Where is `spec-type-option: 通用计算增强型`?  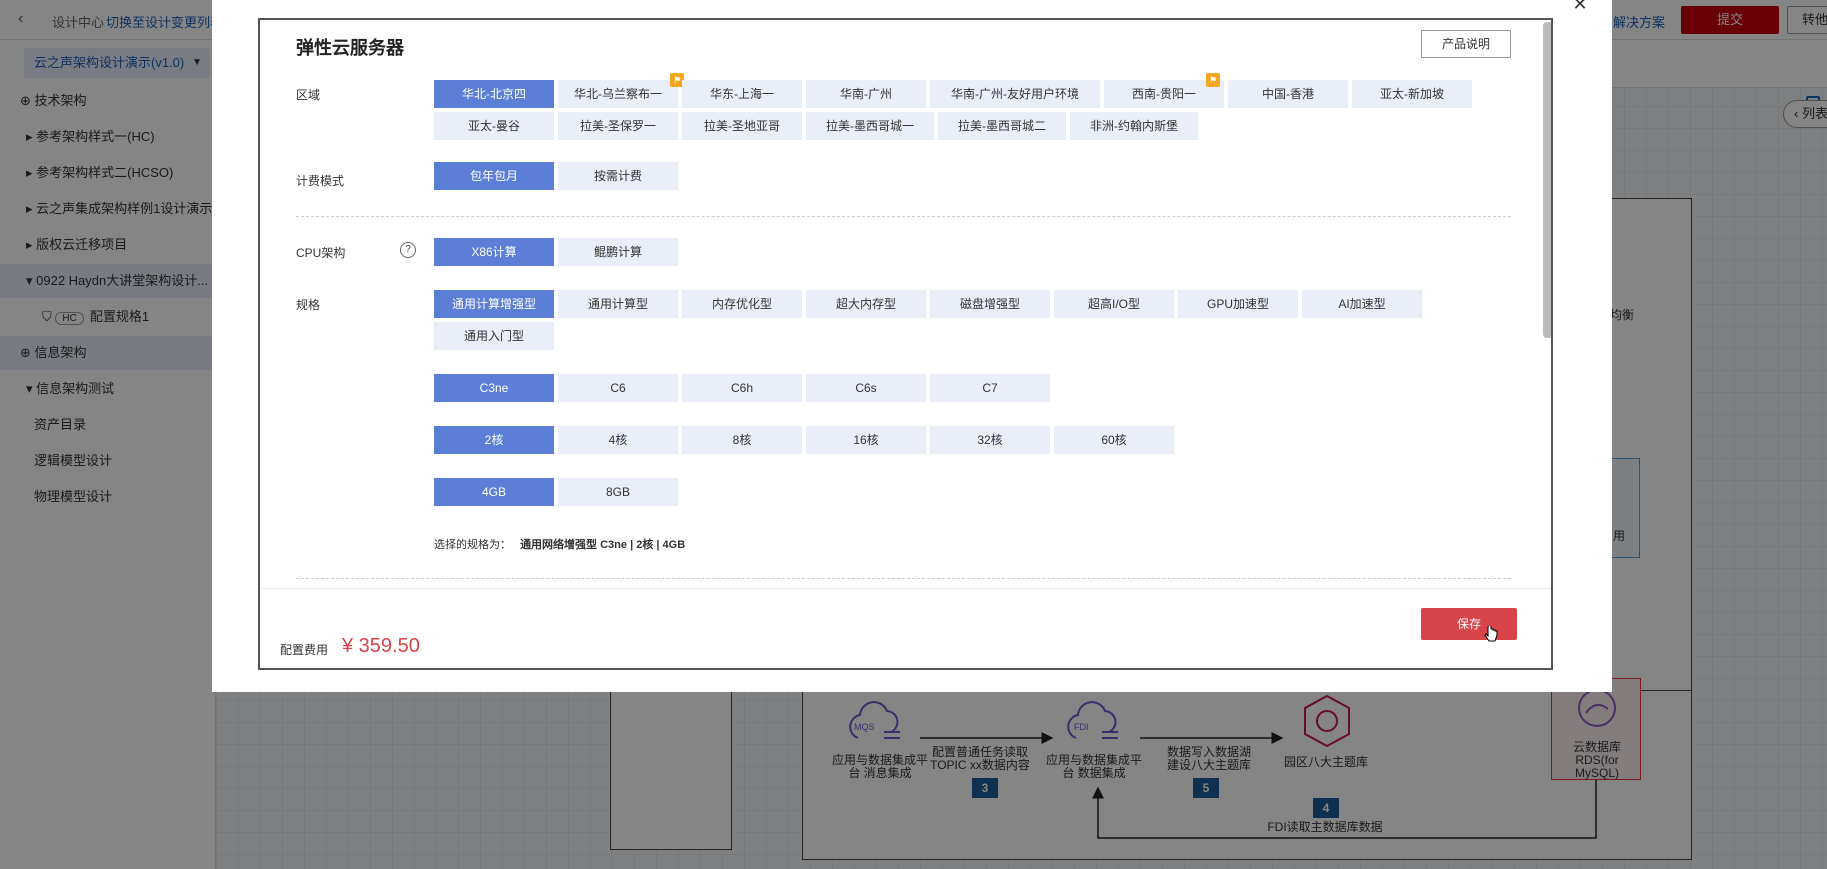
spec-type-option: 通用计算增强型 is located at coordinates (494, 304).